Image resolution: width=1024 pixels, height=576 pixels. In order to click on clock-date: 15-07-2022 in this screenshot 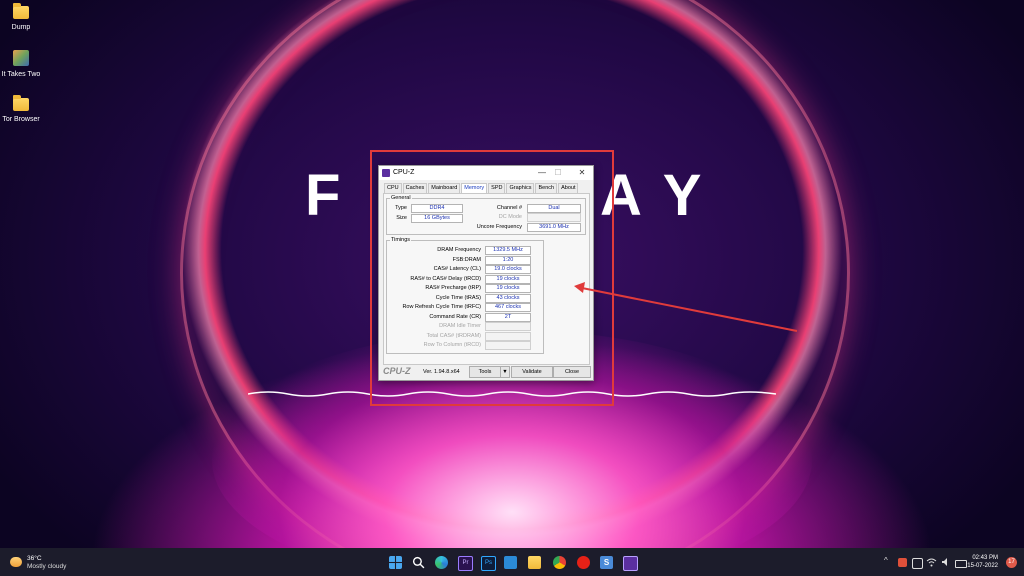, I will do `click(982, 566)`.